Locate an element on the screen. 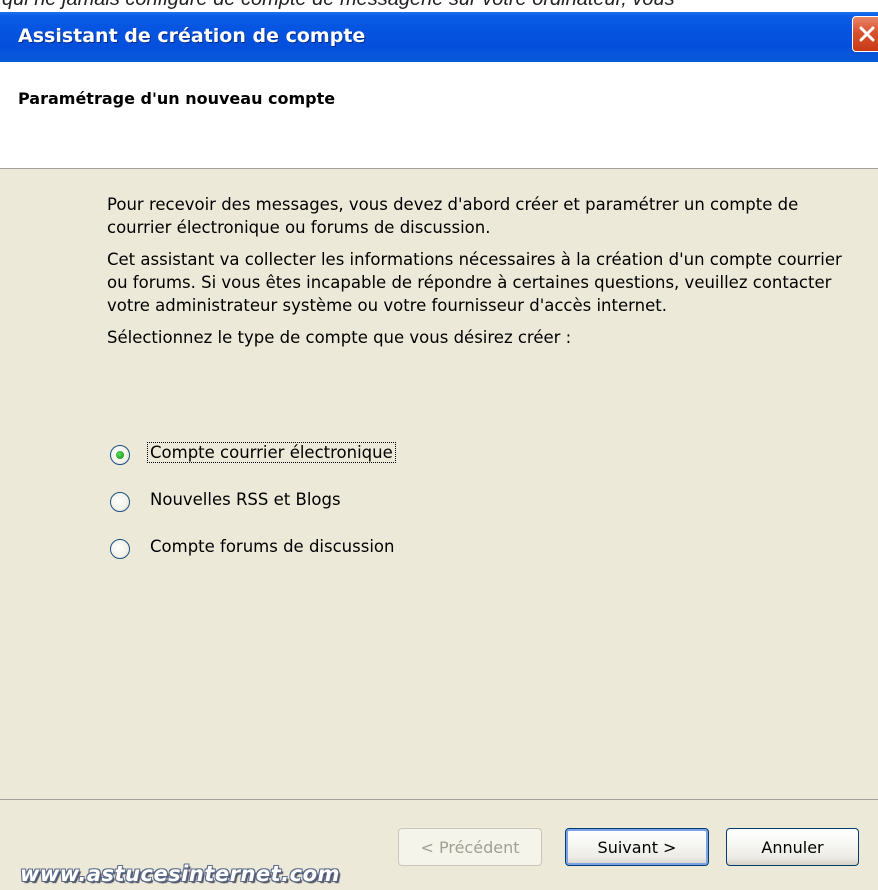  close-icon is located at coordinates (867, 34).